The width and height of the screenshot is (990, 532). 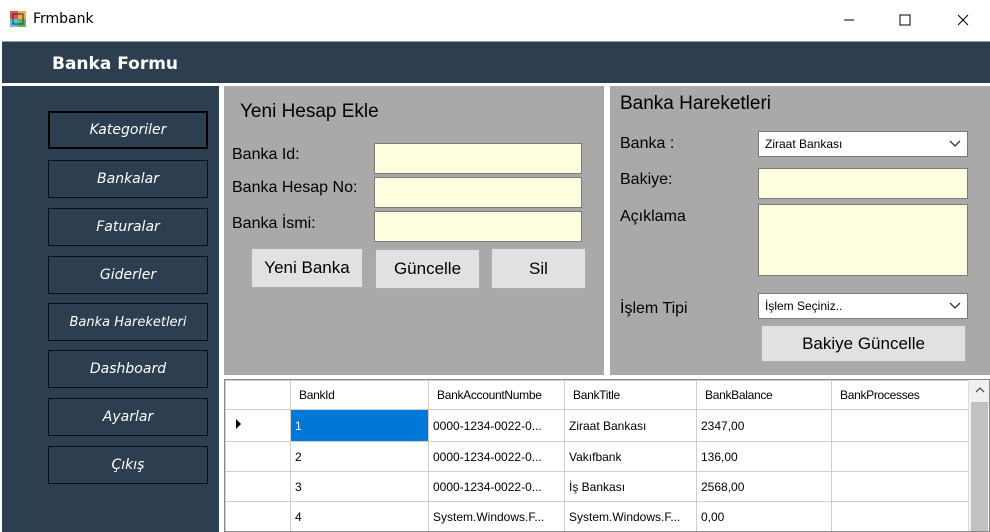 I want to click on window-title: Frmbank, so click(x=63, y=19).